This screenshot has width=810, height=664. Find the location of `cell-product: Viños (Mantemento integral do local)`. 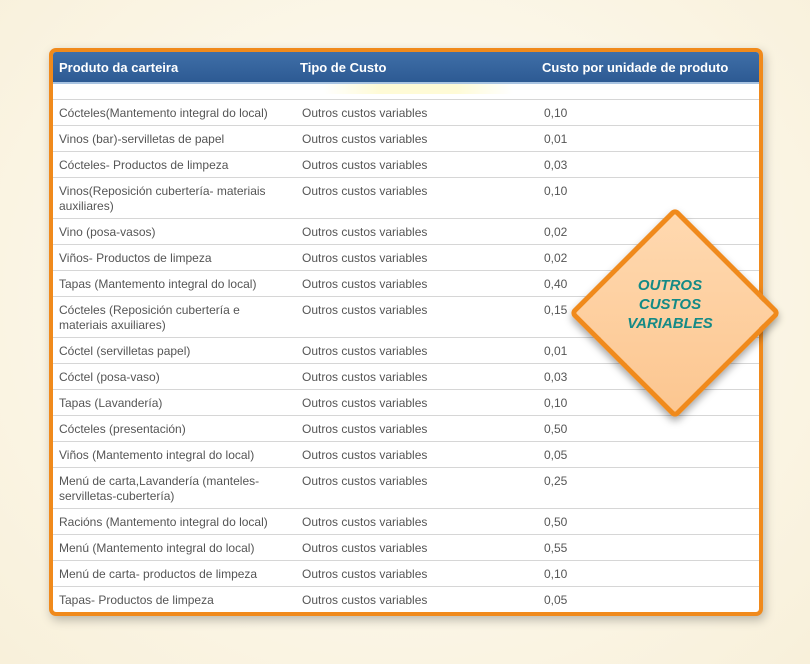

cell-product: Viños (Mantemento integral do local) is located at coordinates (157, 455).